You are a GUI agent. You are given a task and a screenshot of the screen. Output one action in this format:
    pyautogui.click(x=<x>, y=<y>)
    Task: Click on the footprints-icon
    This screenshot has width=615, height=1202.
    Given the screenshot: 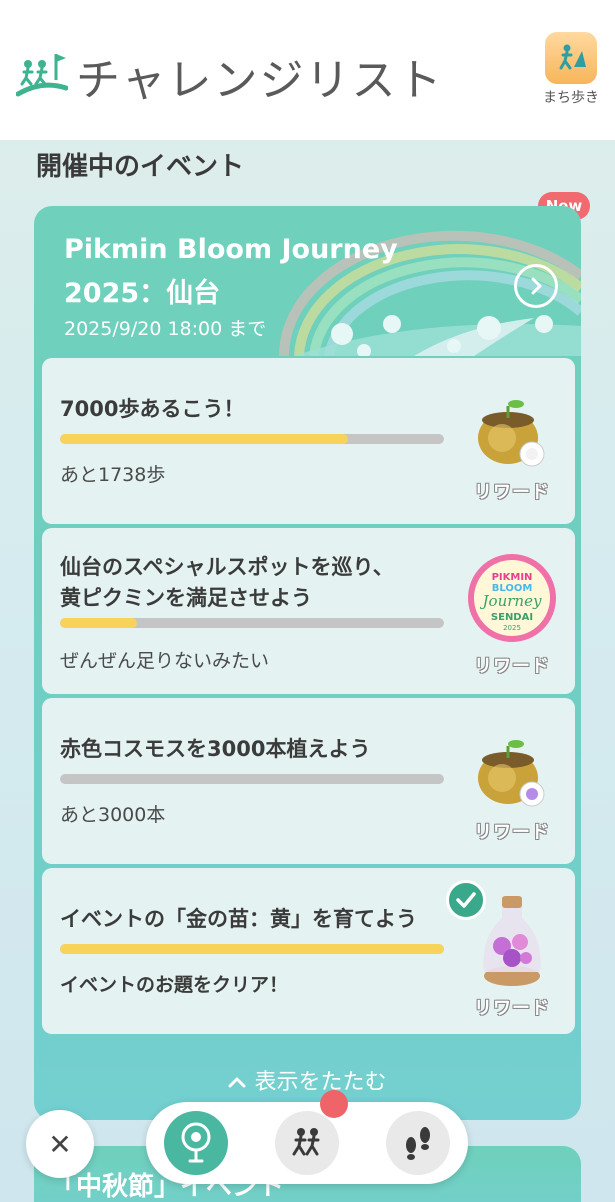 What is the action you would take?
    pyautogui.click(x=418, y=1143)
    